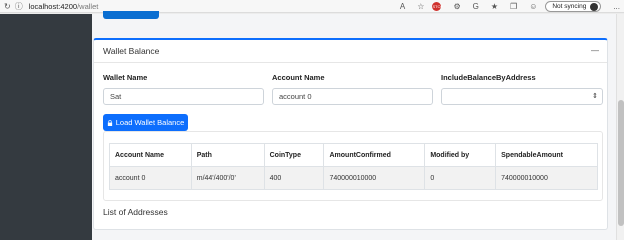 Image resolution: width=624 pixels, height=240 pixels. What do you see at coordinates (109, 122) in the screenshot?
I see `lock-icon` at bounding box center [109, 122].